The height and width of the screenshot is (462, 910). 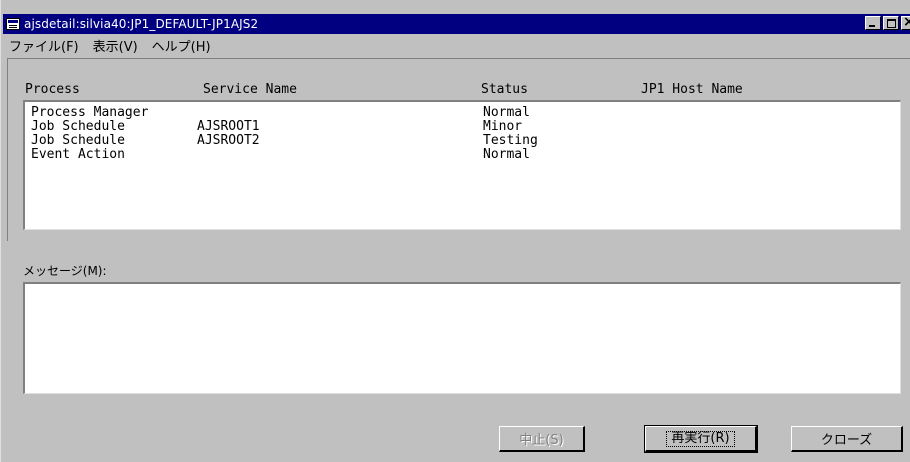 What do you see at coordinates (462, 127) in the screenshot?
I see `table-row: Job Schedule AJSROOT1 Minor` at bounding box center [462, 127].